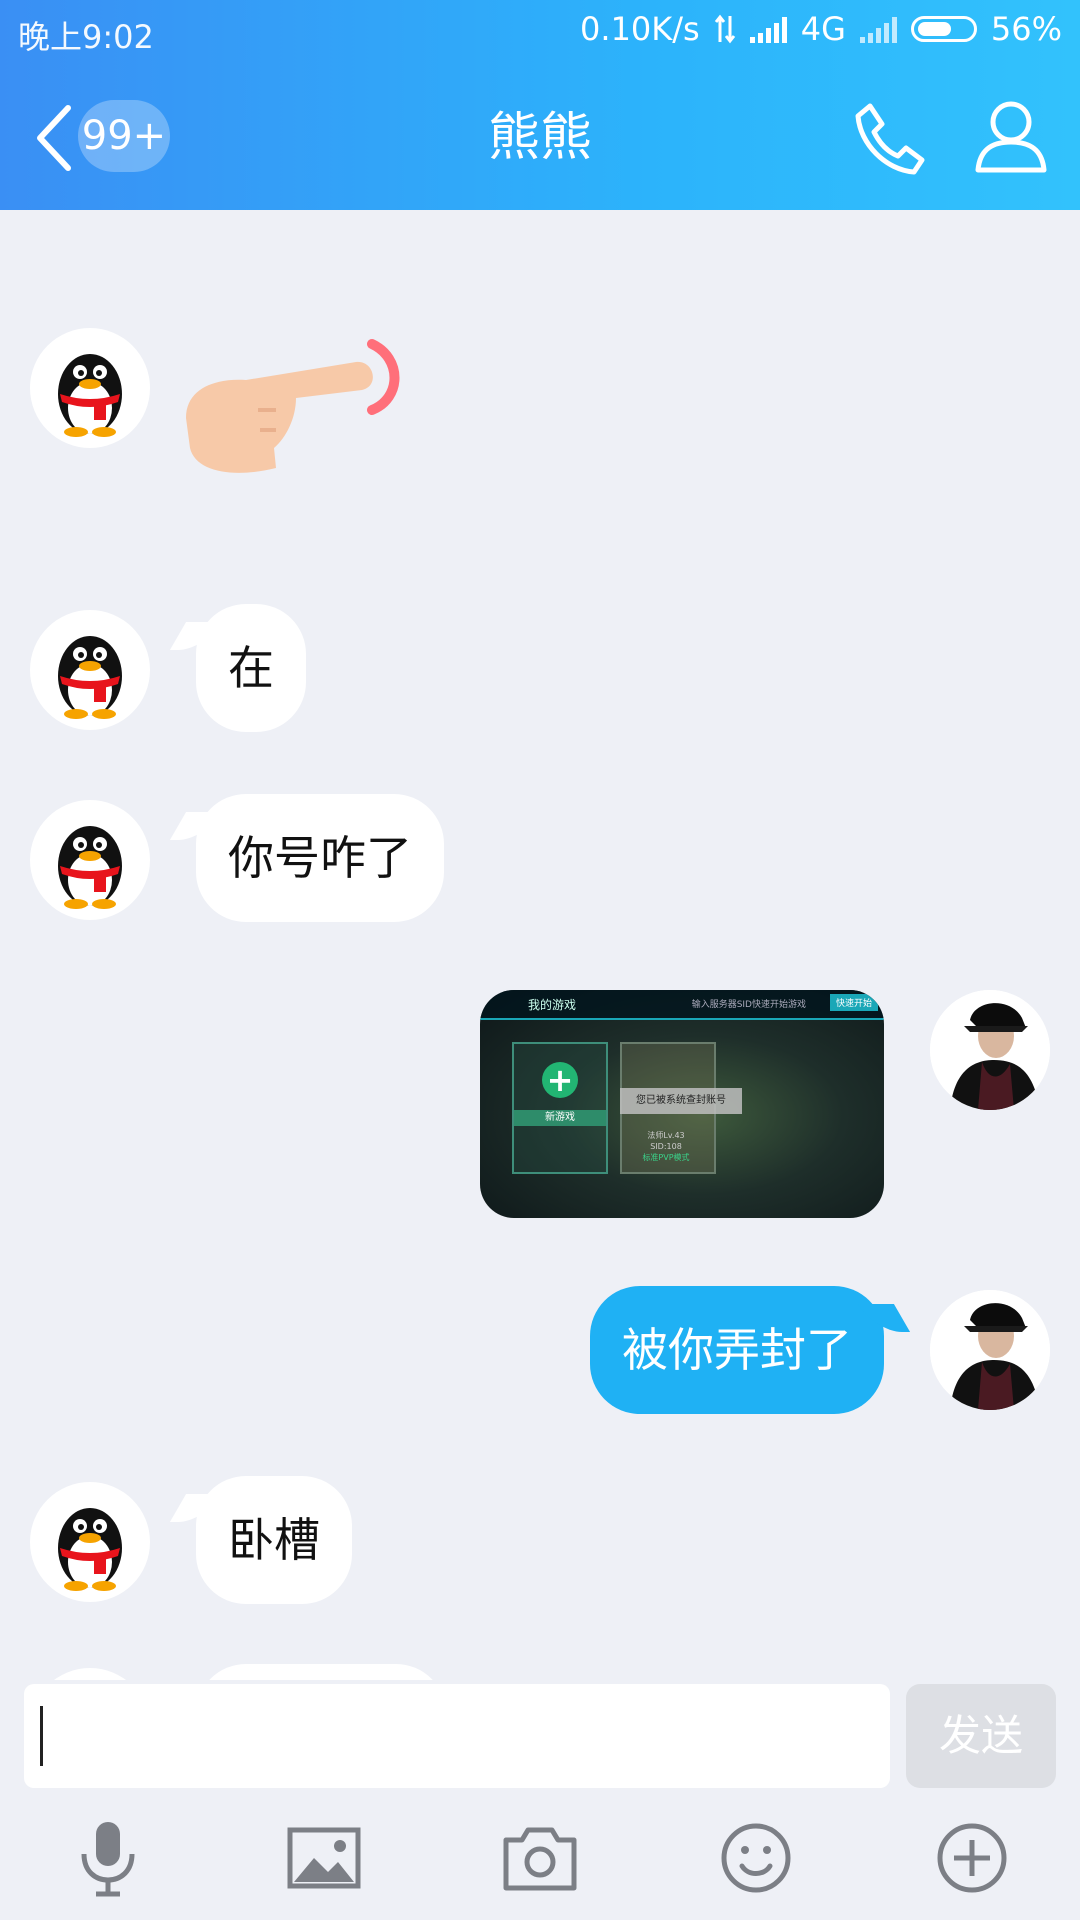 The image size is (1080, 1920). Describe the element at coordinates (457, 1736) in the screenshot. I see `message-input` at that location.